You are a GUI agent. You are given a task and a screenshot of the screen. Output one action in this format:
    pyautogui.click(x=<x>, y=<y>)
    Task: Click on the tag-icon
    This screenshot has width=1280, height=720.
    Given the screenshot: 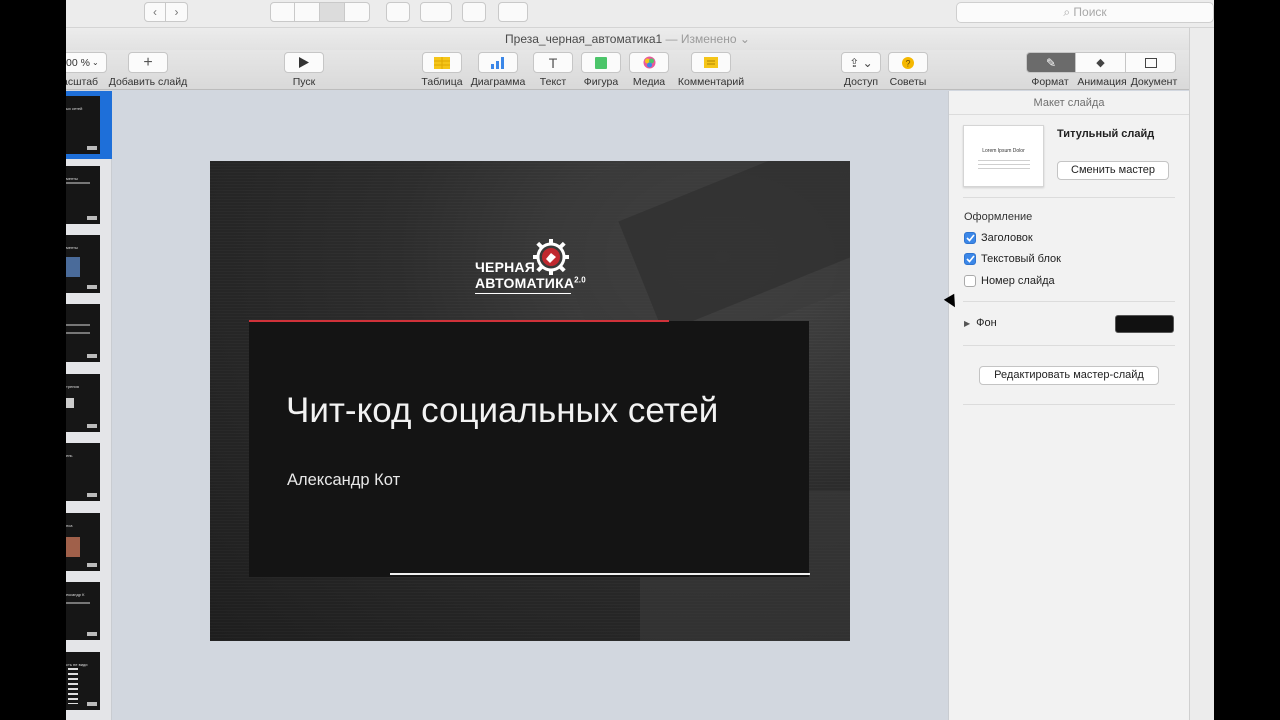 What is the action you would take?
    pyautogui.click(x=513, y=12)
    